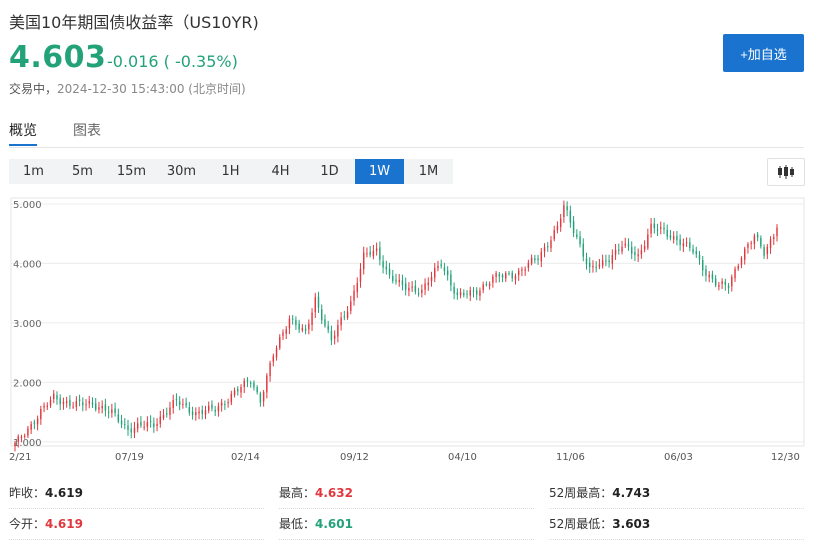 The image size is (831, 552). I want to click on period-1w: 1W, so click(379, 171).